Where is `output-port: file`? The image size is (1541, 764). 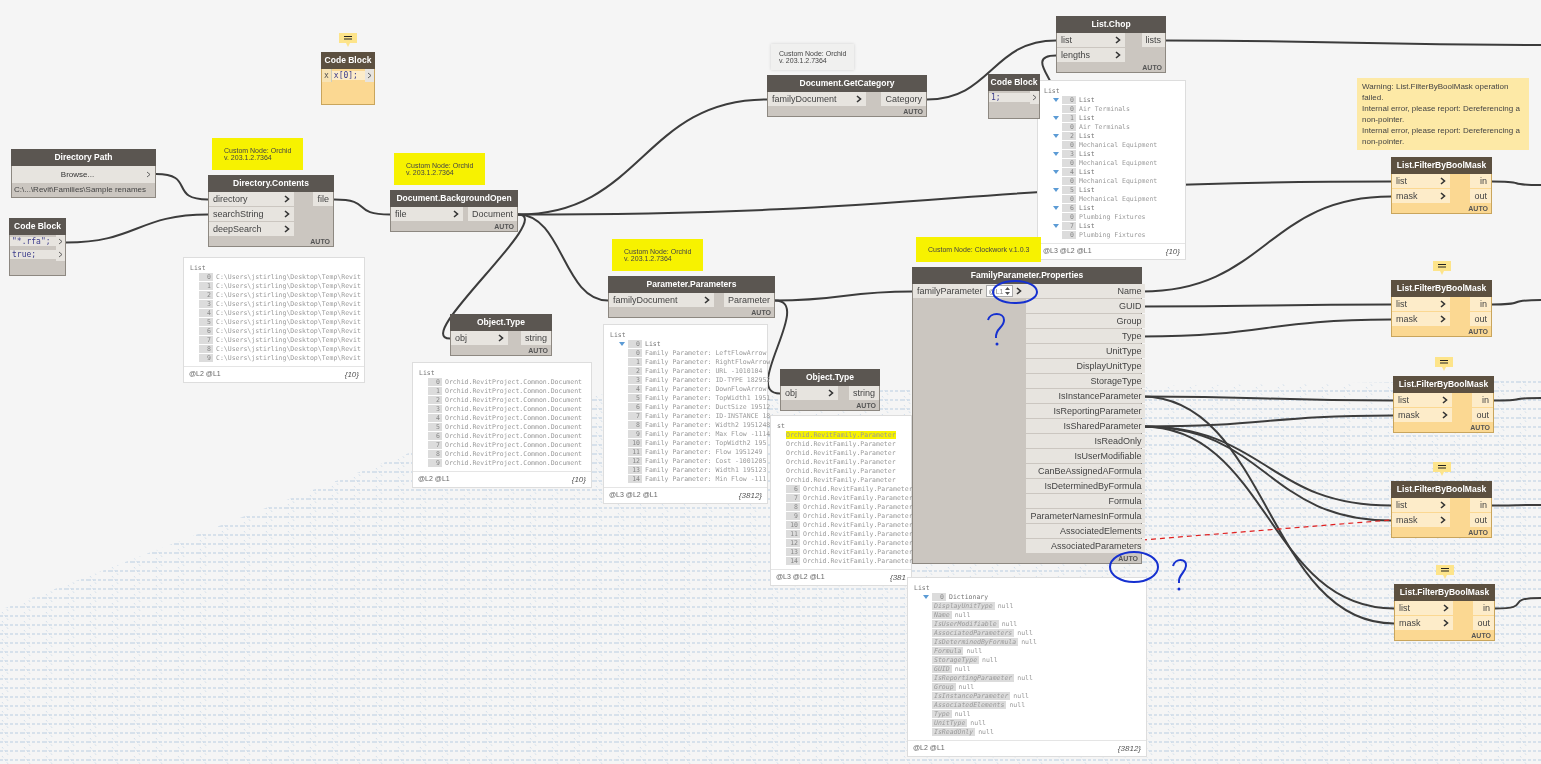 output-port: file is located at coordinates (323, 199).